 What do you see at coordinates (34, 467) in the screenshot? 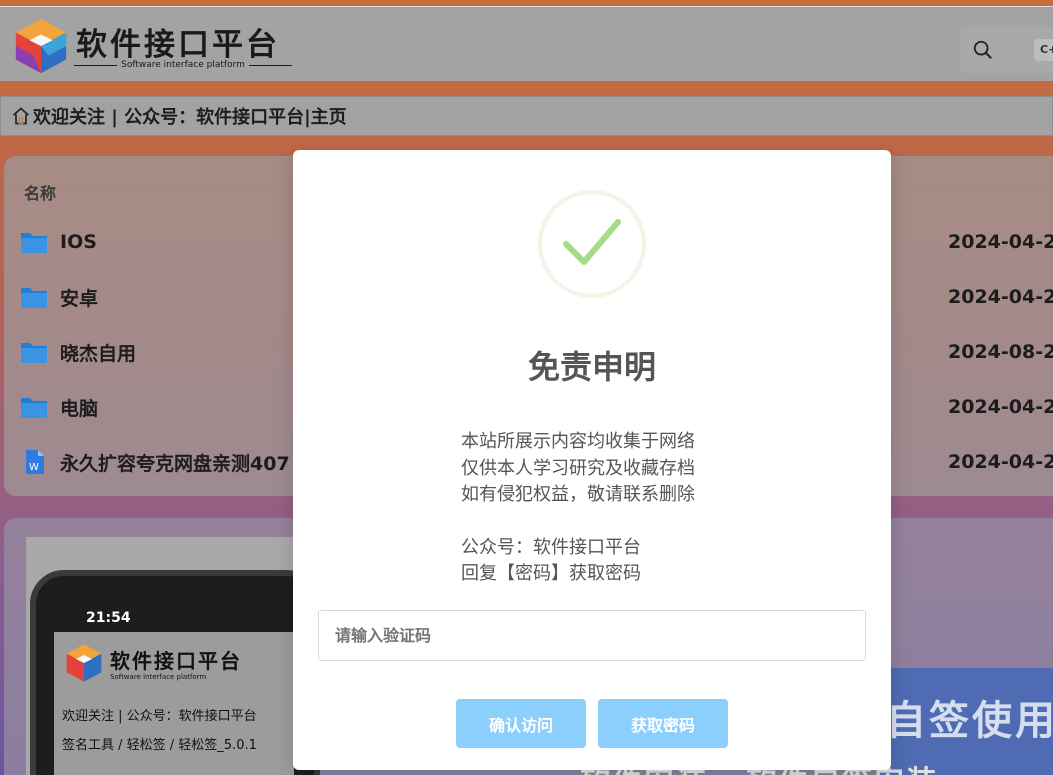
I see `svg-text: W` at bounding box center [34, 467].